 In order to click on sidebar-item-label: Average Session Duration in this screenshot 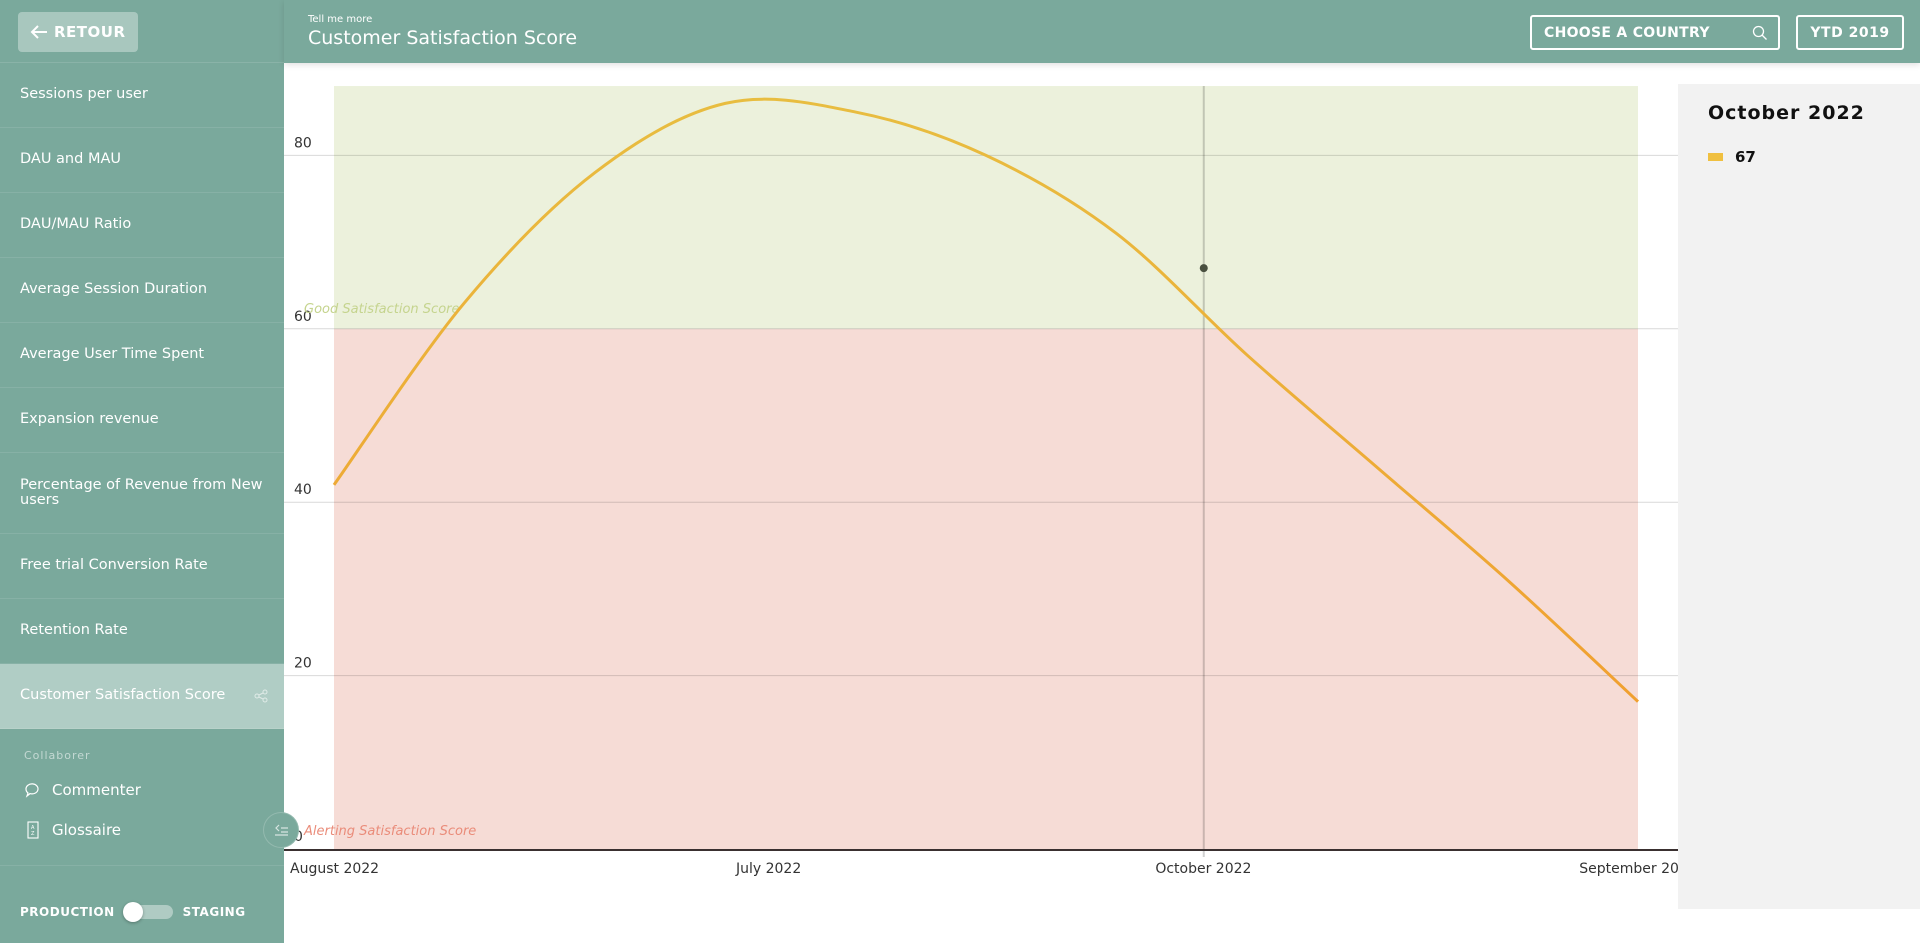, I will do `click(114, 289)`.